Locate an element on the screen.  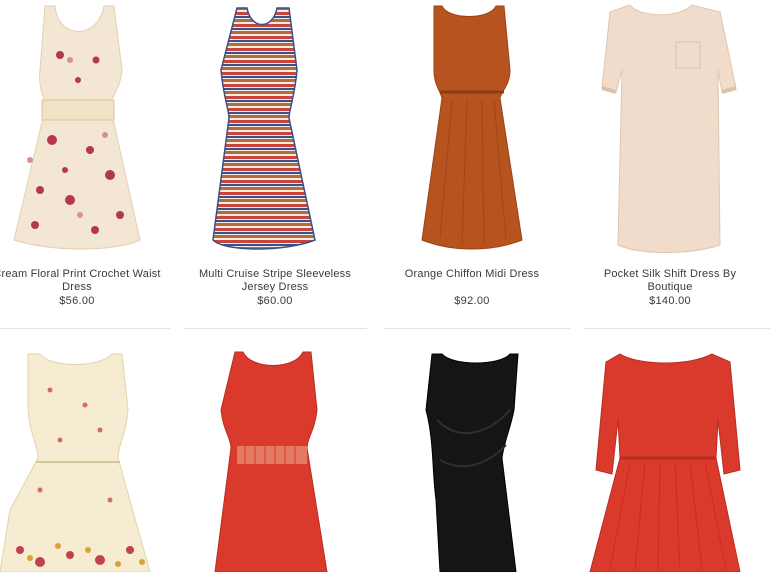
product-name: Orange Chiffon Midi Dress is located at coordinates (472, 274).